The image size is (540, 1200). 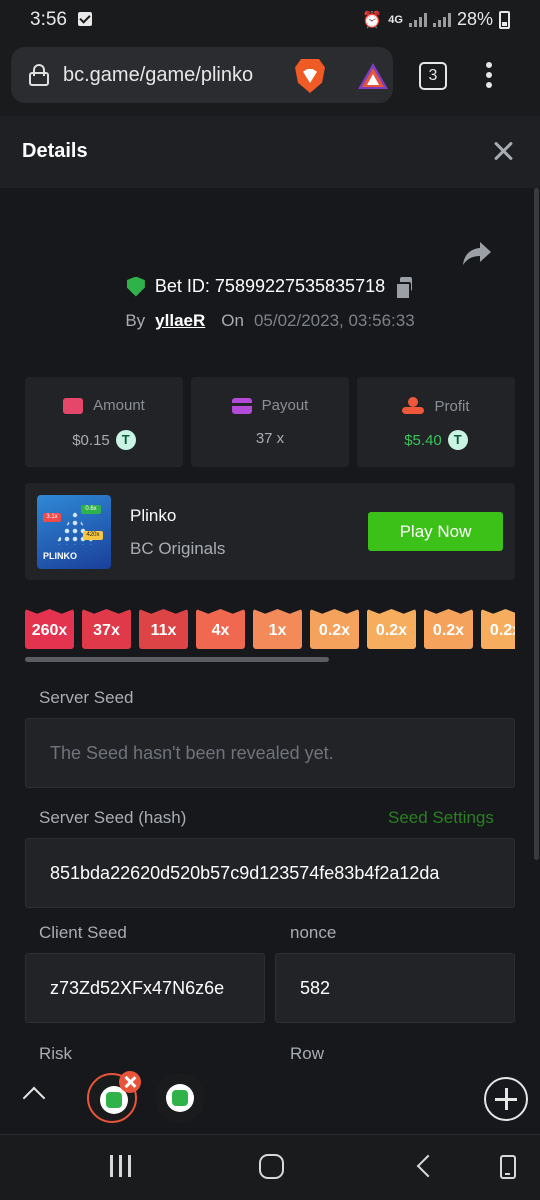 I want to click on battery-percent: 28%, so click(x=474, y=19).